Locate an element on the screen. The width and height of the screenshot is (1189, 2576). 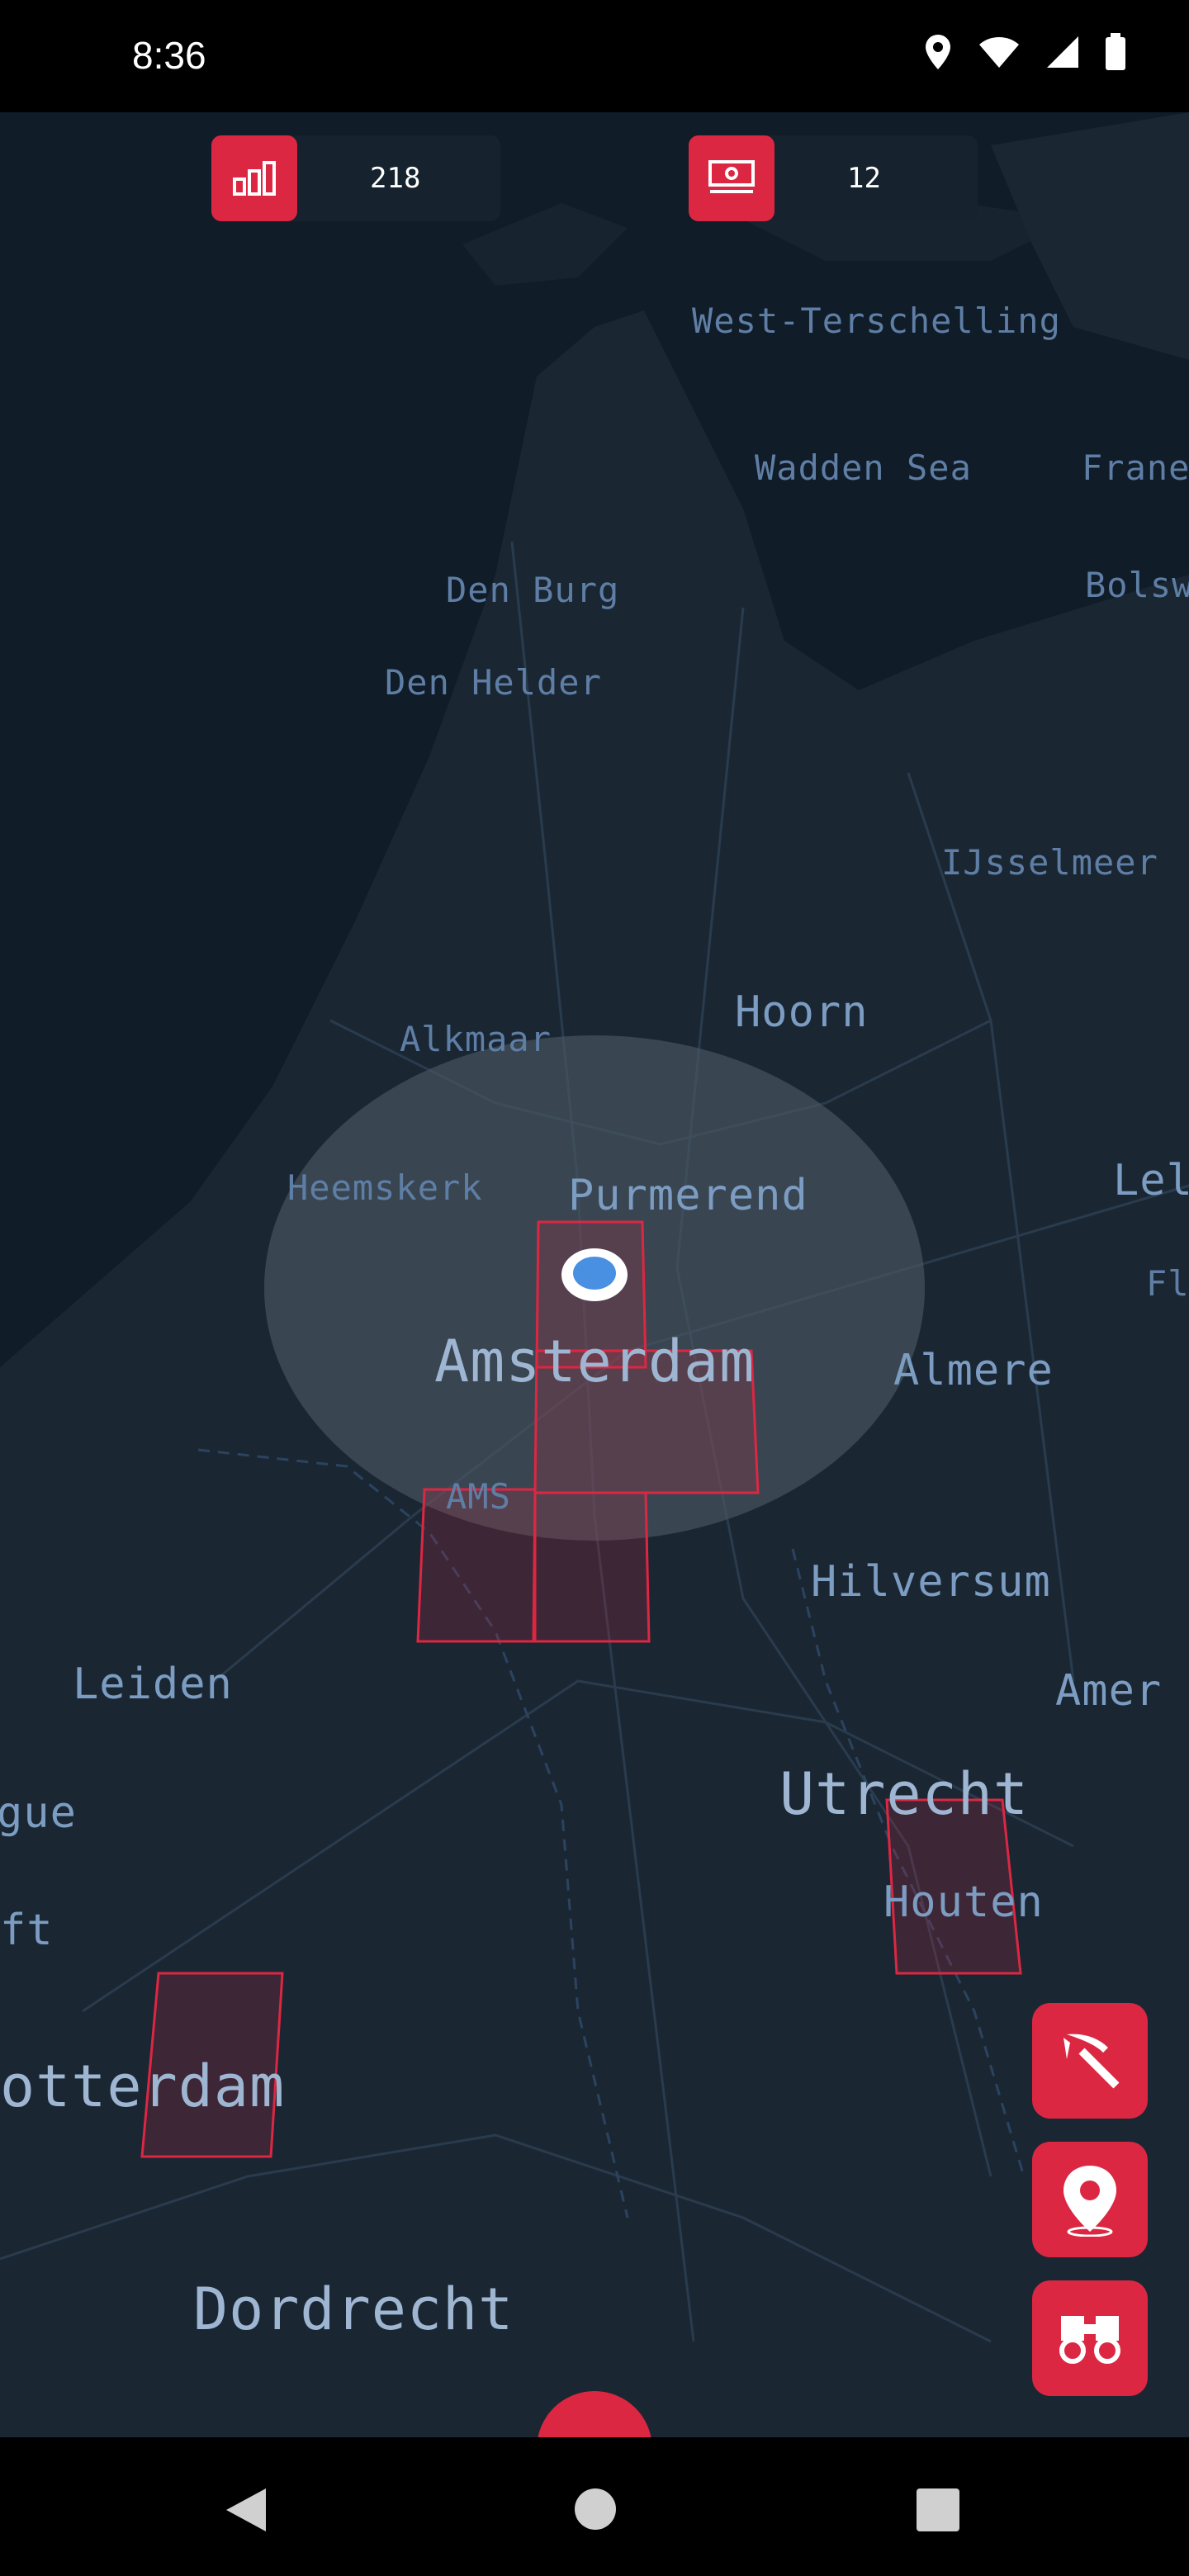
place-label: ft is located at coordinates (27, 1930).